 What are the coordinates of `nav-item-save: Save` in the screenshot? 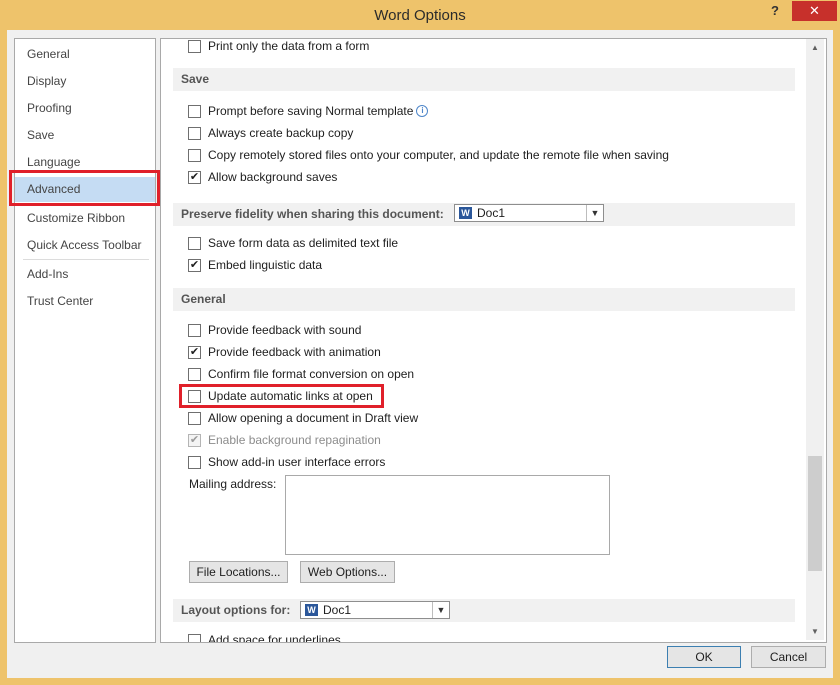 It's located at (85, 135).